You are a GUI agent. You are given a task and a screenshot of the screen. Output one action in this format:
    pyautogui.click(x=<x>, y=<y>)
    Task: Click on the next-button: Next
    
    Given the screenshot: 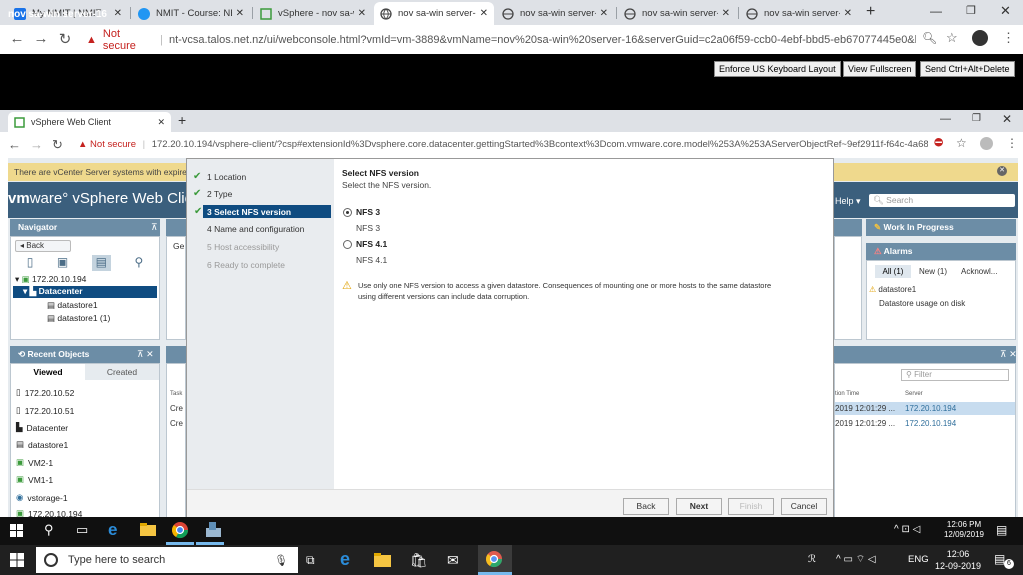 What is the action you would take?
    pyautogui.click(x=699, y=506)
    